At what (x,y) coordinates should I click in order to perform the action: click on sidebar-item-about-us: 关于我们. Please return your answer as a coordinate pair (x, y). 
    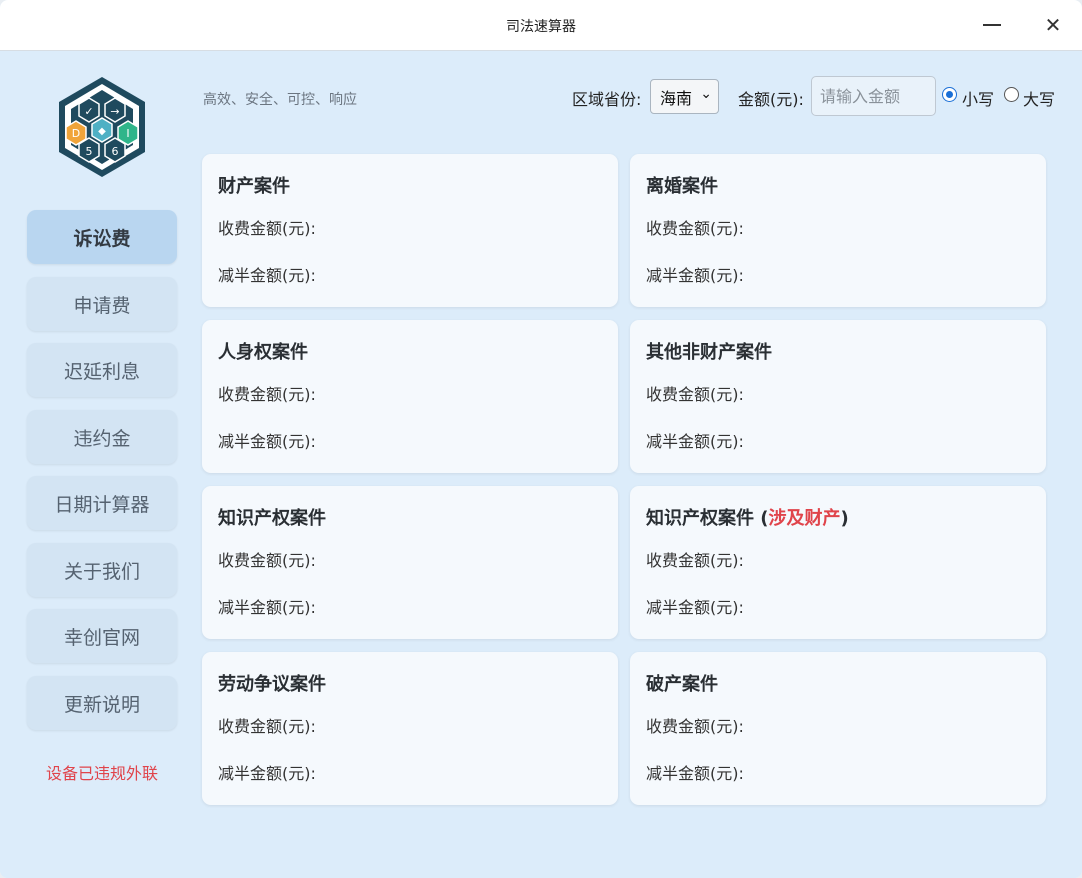
    Looking at the image, I should click on (102, 570).